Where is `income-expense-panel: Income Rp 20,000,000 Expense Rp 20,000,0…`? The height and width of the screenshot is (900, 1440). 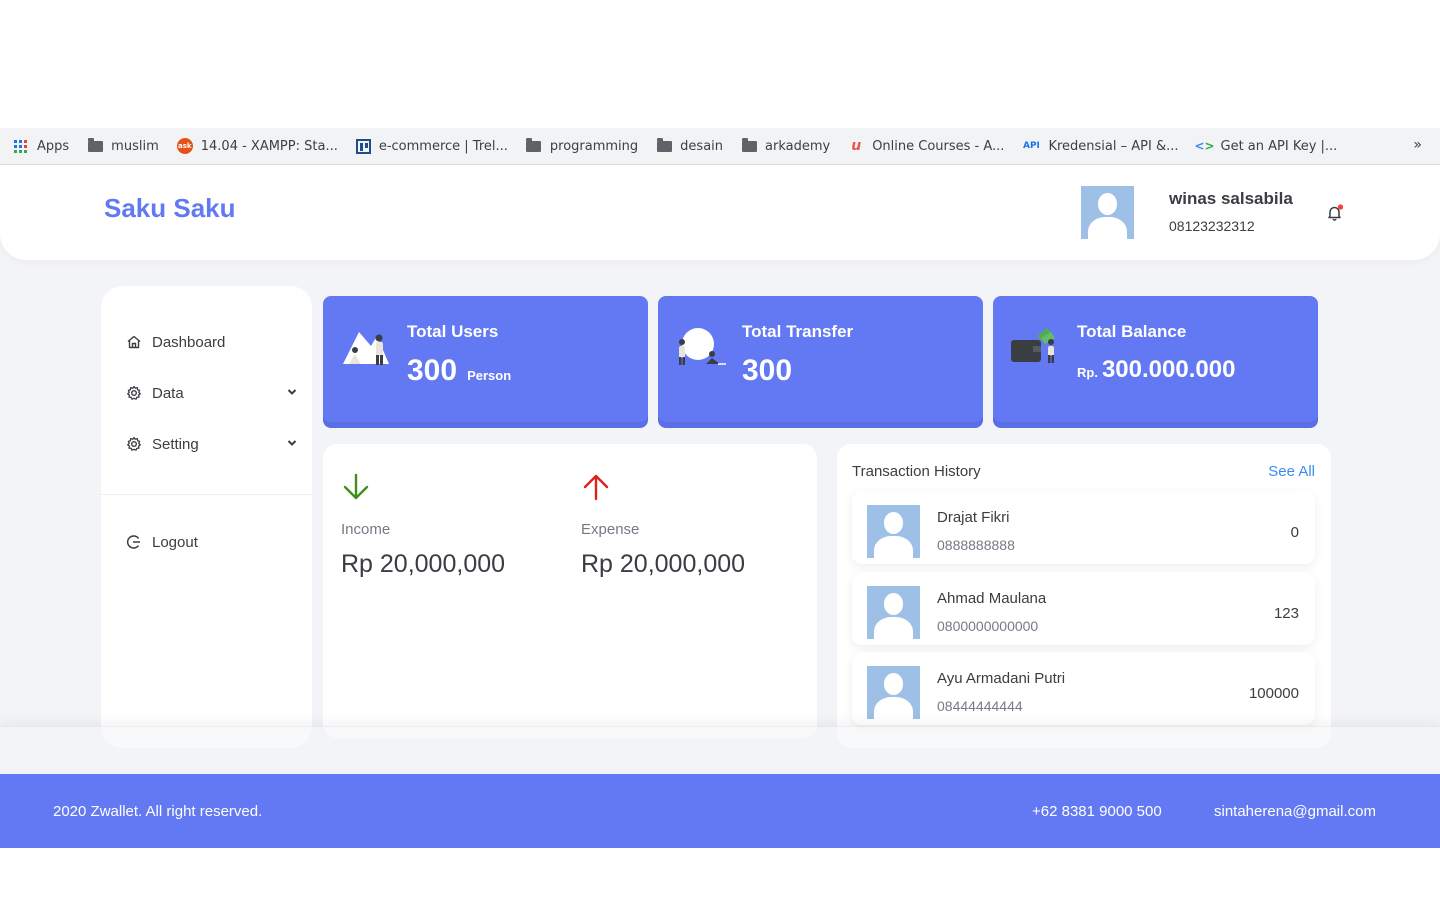 income-expense-panel: Income Rp 20,000,000 Expense Rp 20,000,0… is located at coordinates (570, 591).